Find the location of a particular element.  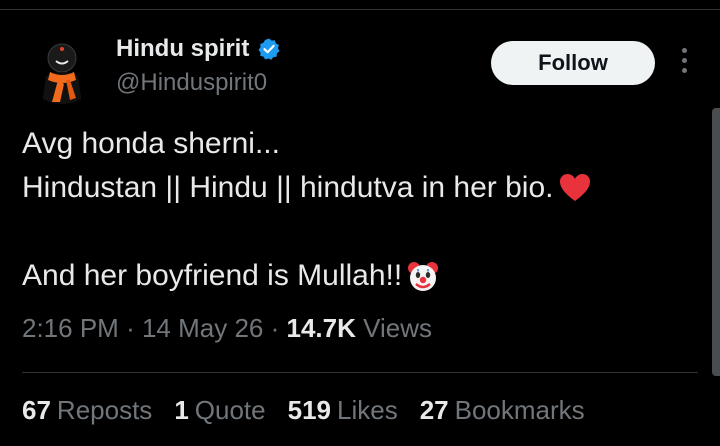

likes-label: Likes is located at coordinates (367, 410).